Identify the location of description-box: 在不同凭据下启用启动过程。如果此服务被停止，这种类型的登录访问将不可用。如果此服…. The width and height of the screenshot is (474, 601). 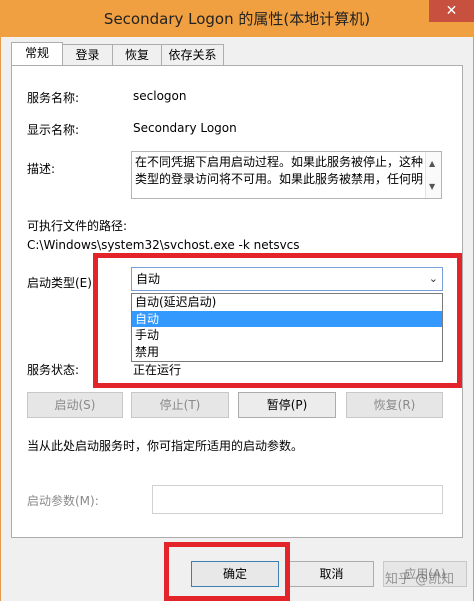
(286, 175).